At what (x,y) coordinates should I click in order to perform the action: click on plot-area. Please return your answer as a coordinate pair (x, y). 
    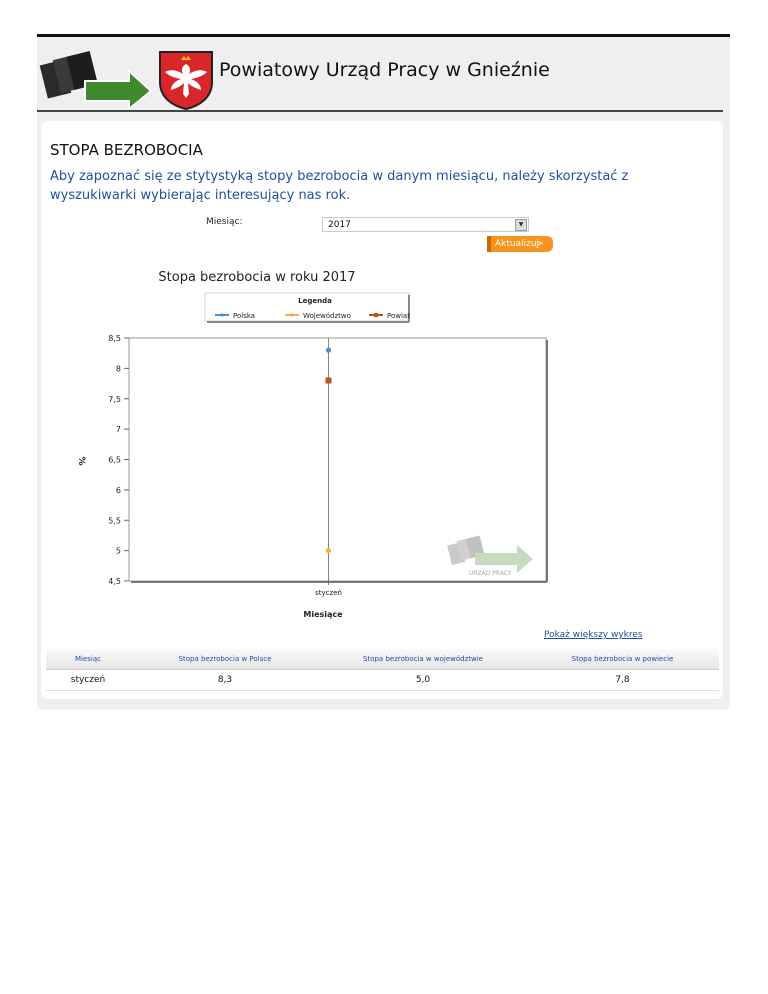
    Looking at the image, I should click on (337, 459).